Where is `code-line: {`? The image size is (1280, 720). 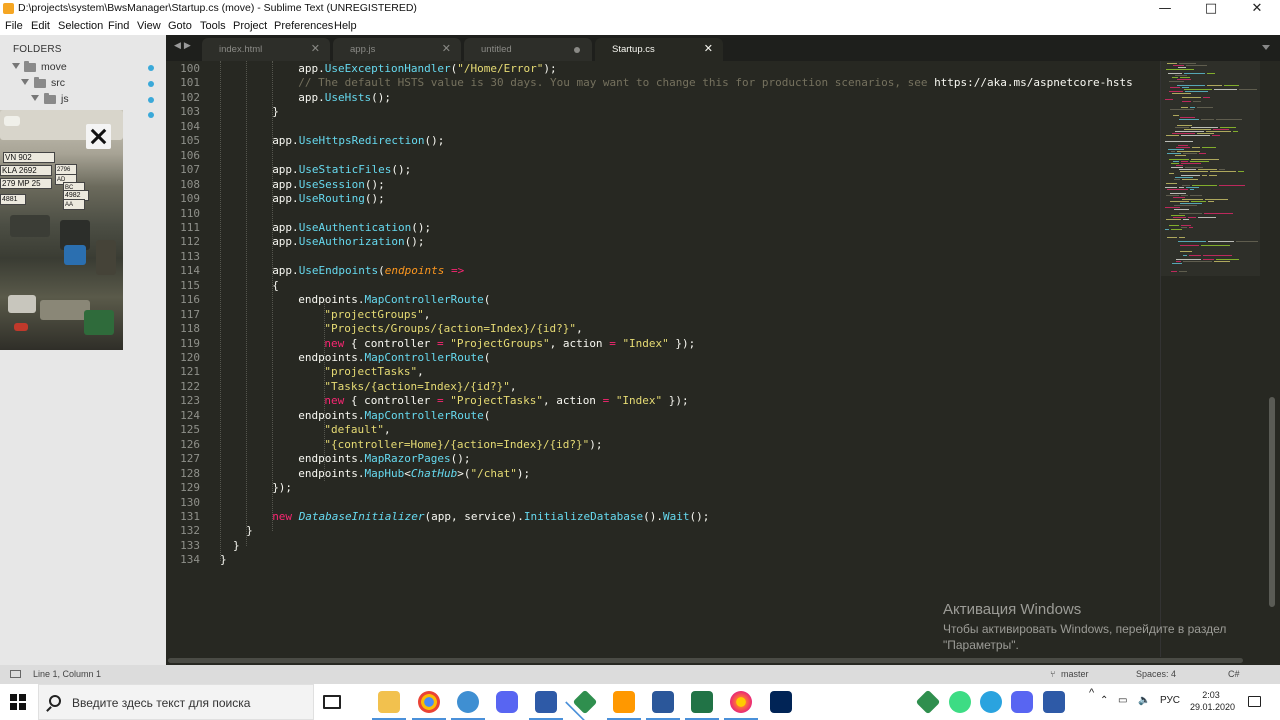 code-line: { is located at coordinates (275, 285).